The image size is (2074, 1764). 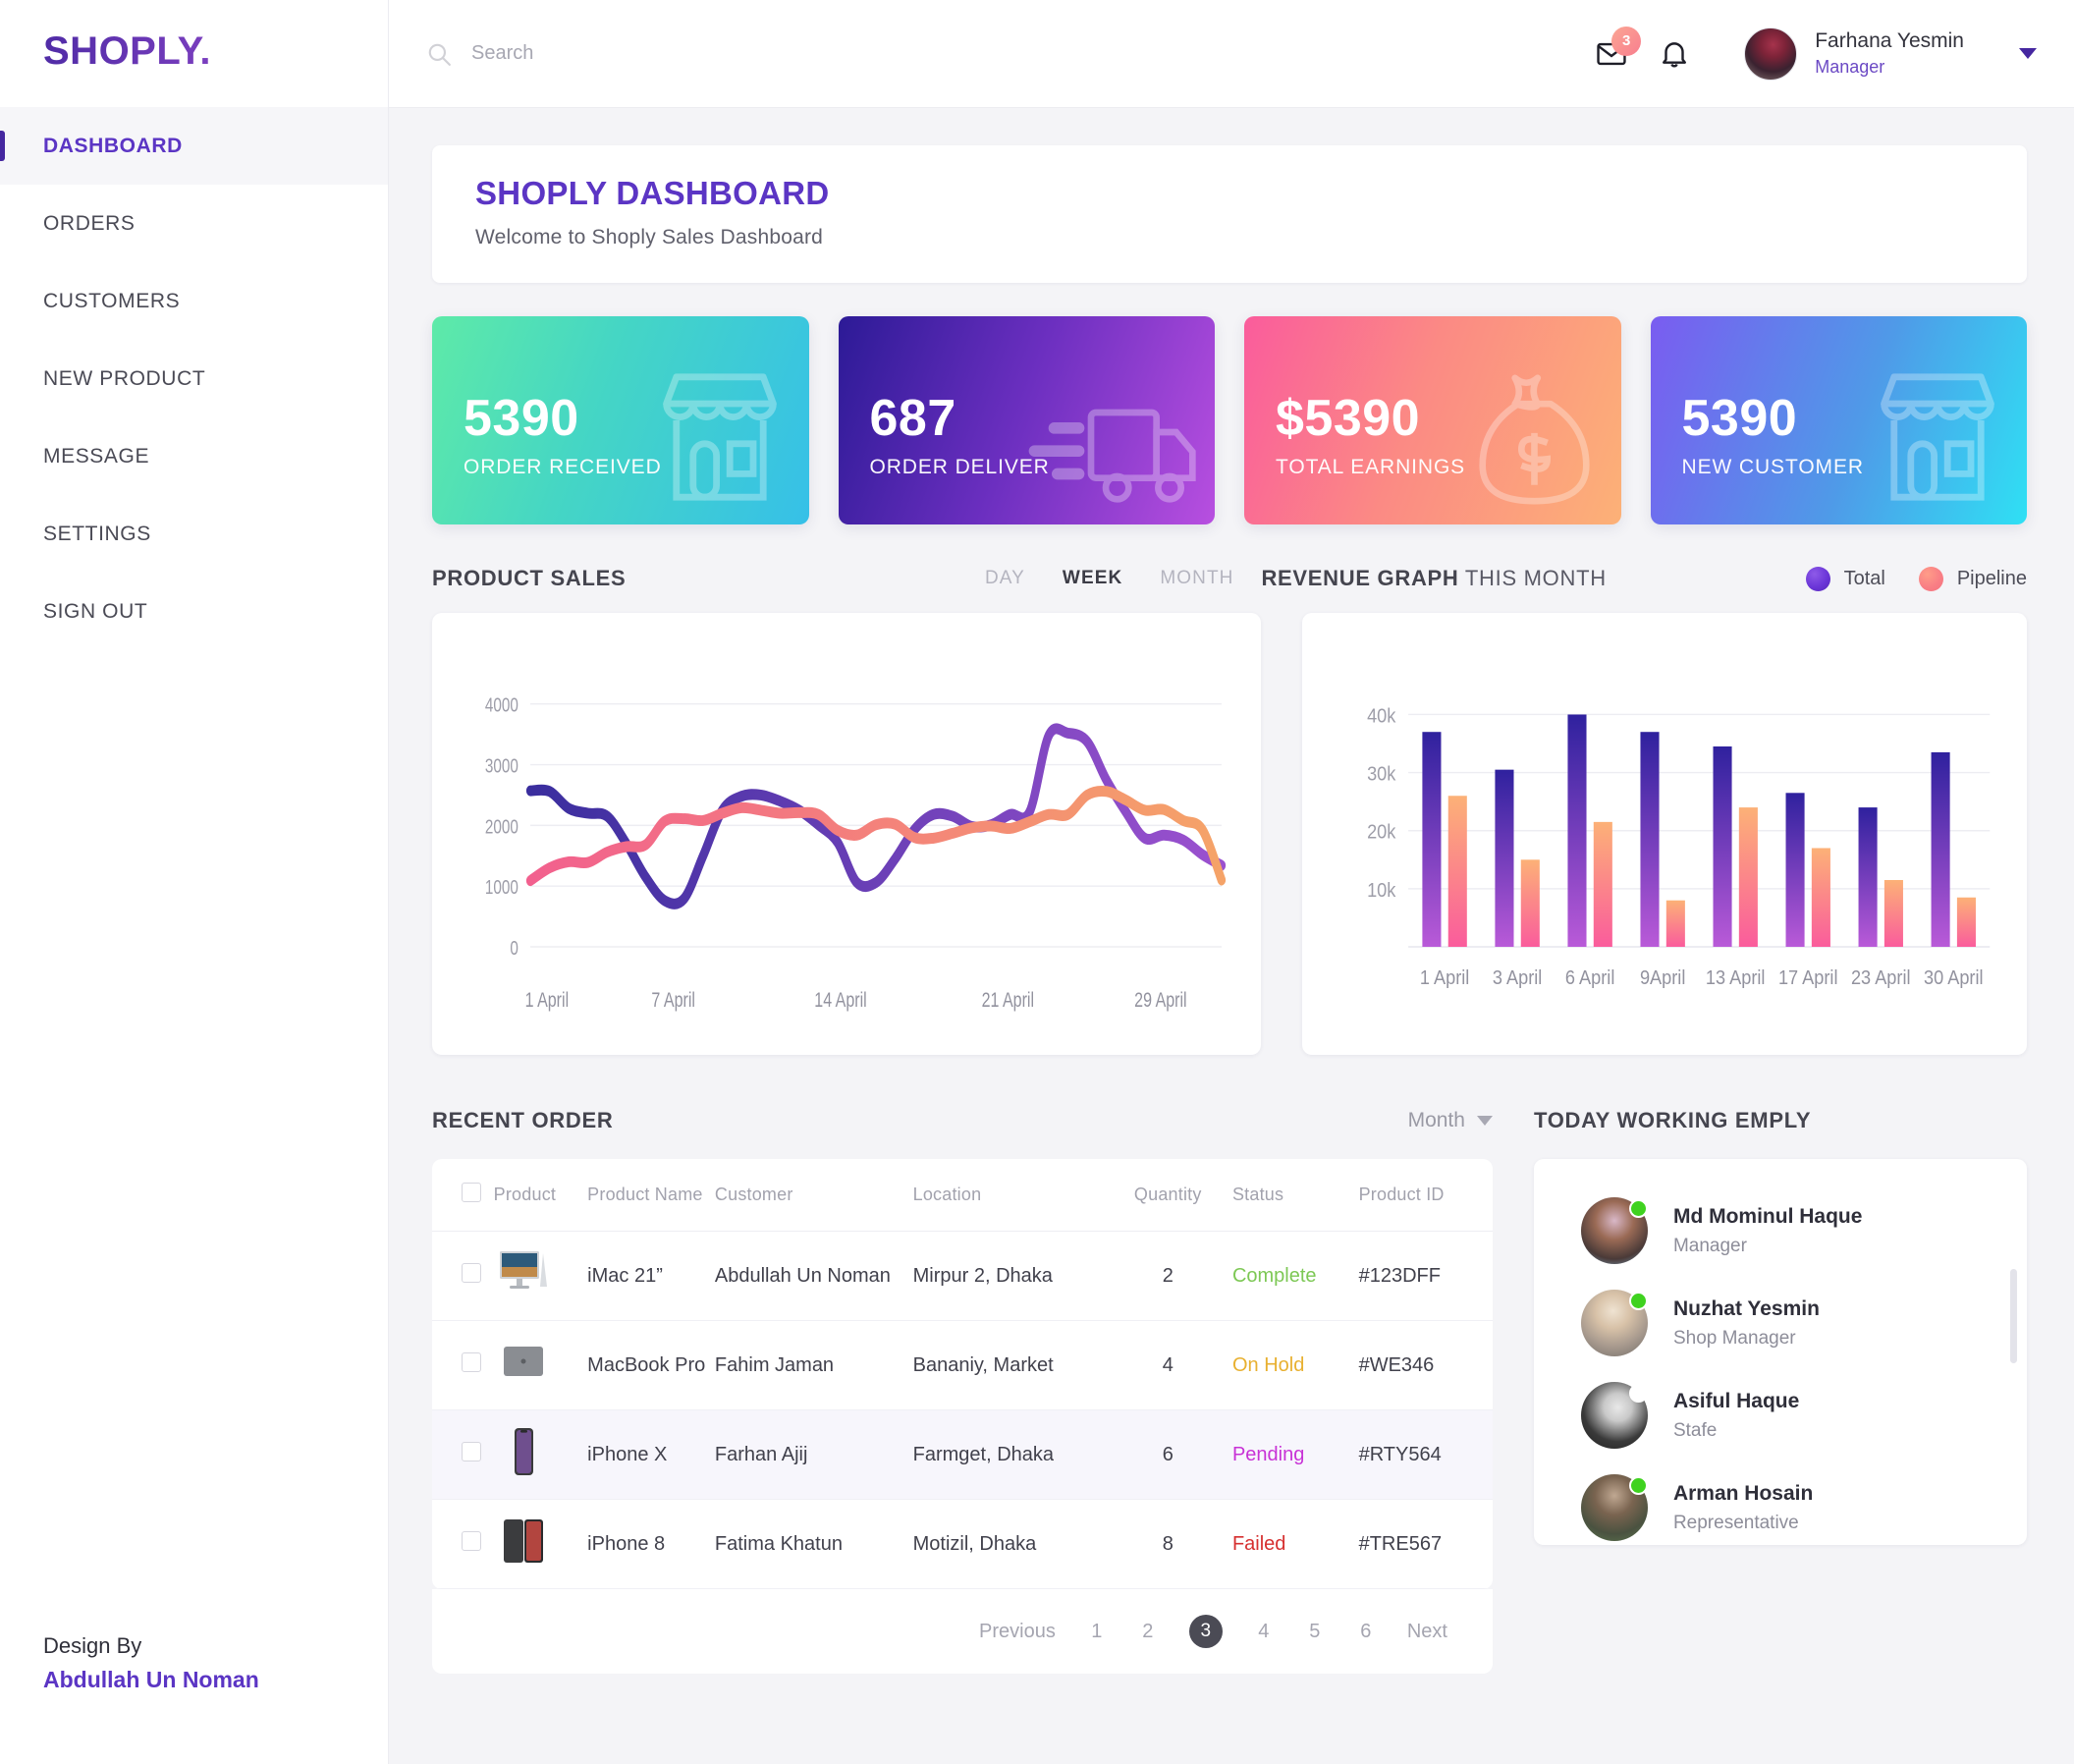 I want to click on customer-cell: Fatima Khatun, so click(x=814, y=1544).